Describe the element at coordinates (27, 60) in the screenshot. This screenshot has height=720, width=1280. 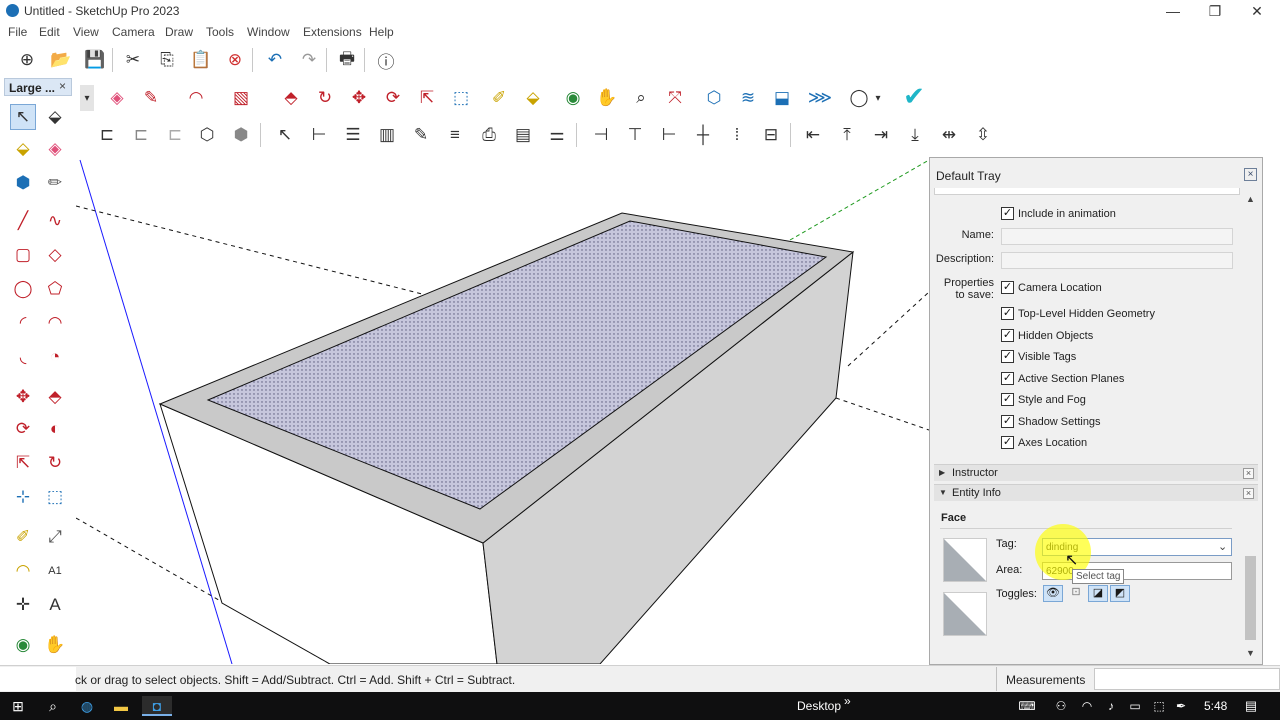
I see `new-file-icon: ⊕` at that location.